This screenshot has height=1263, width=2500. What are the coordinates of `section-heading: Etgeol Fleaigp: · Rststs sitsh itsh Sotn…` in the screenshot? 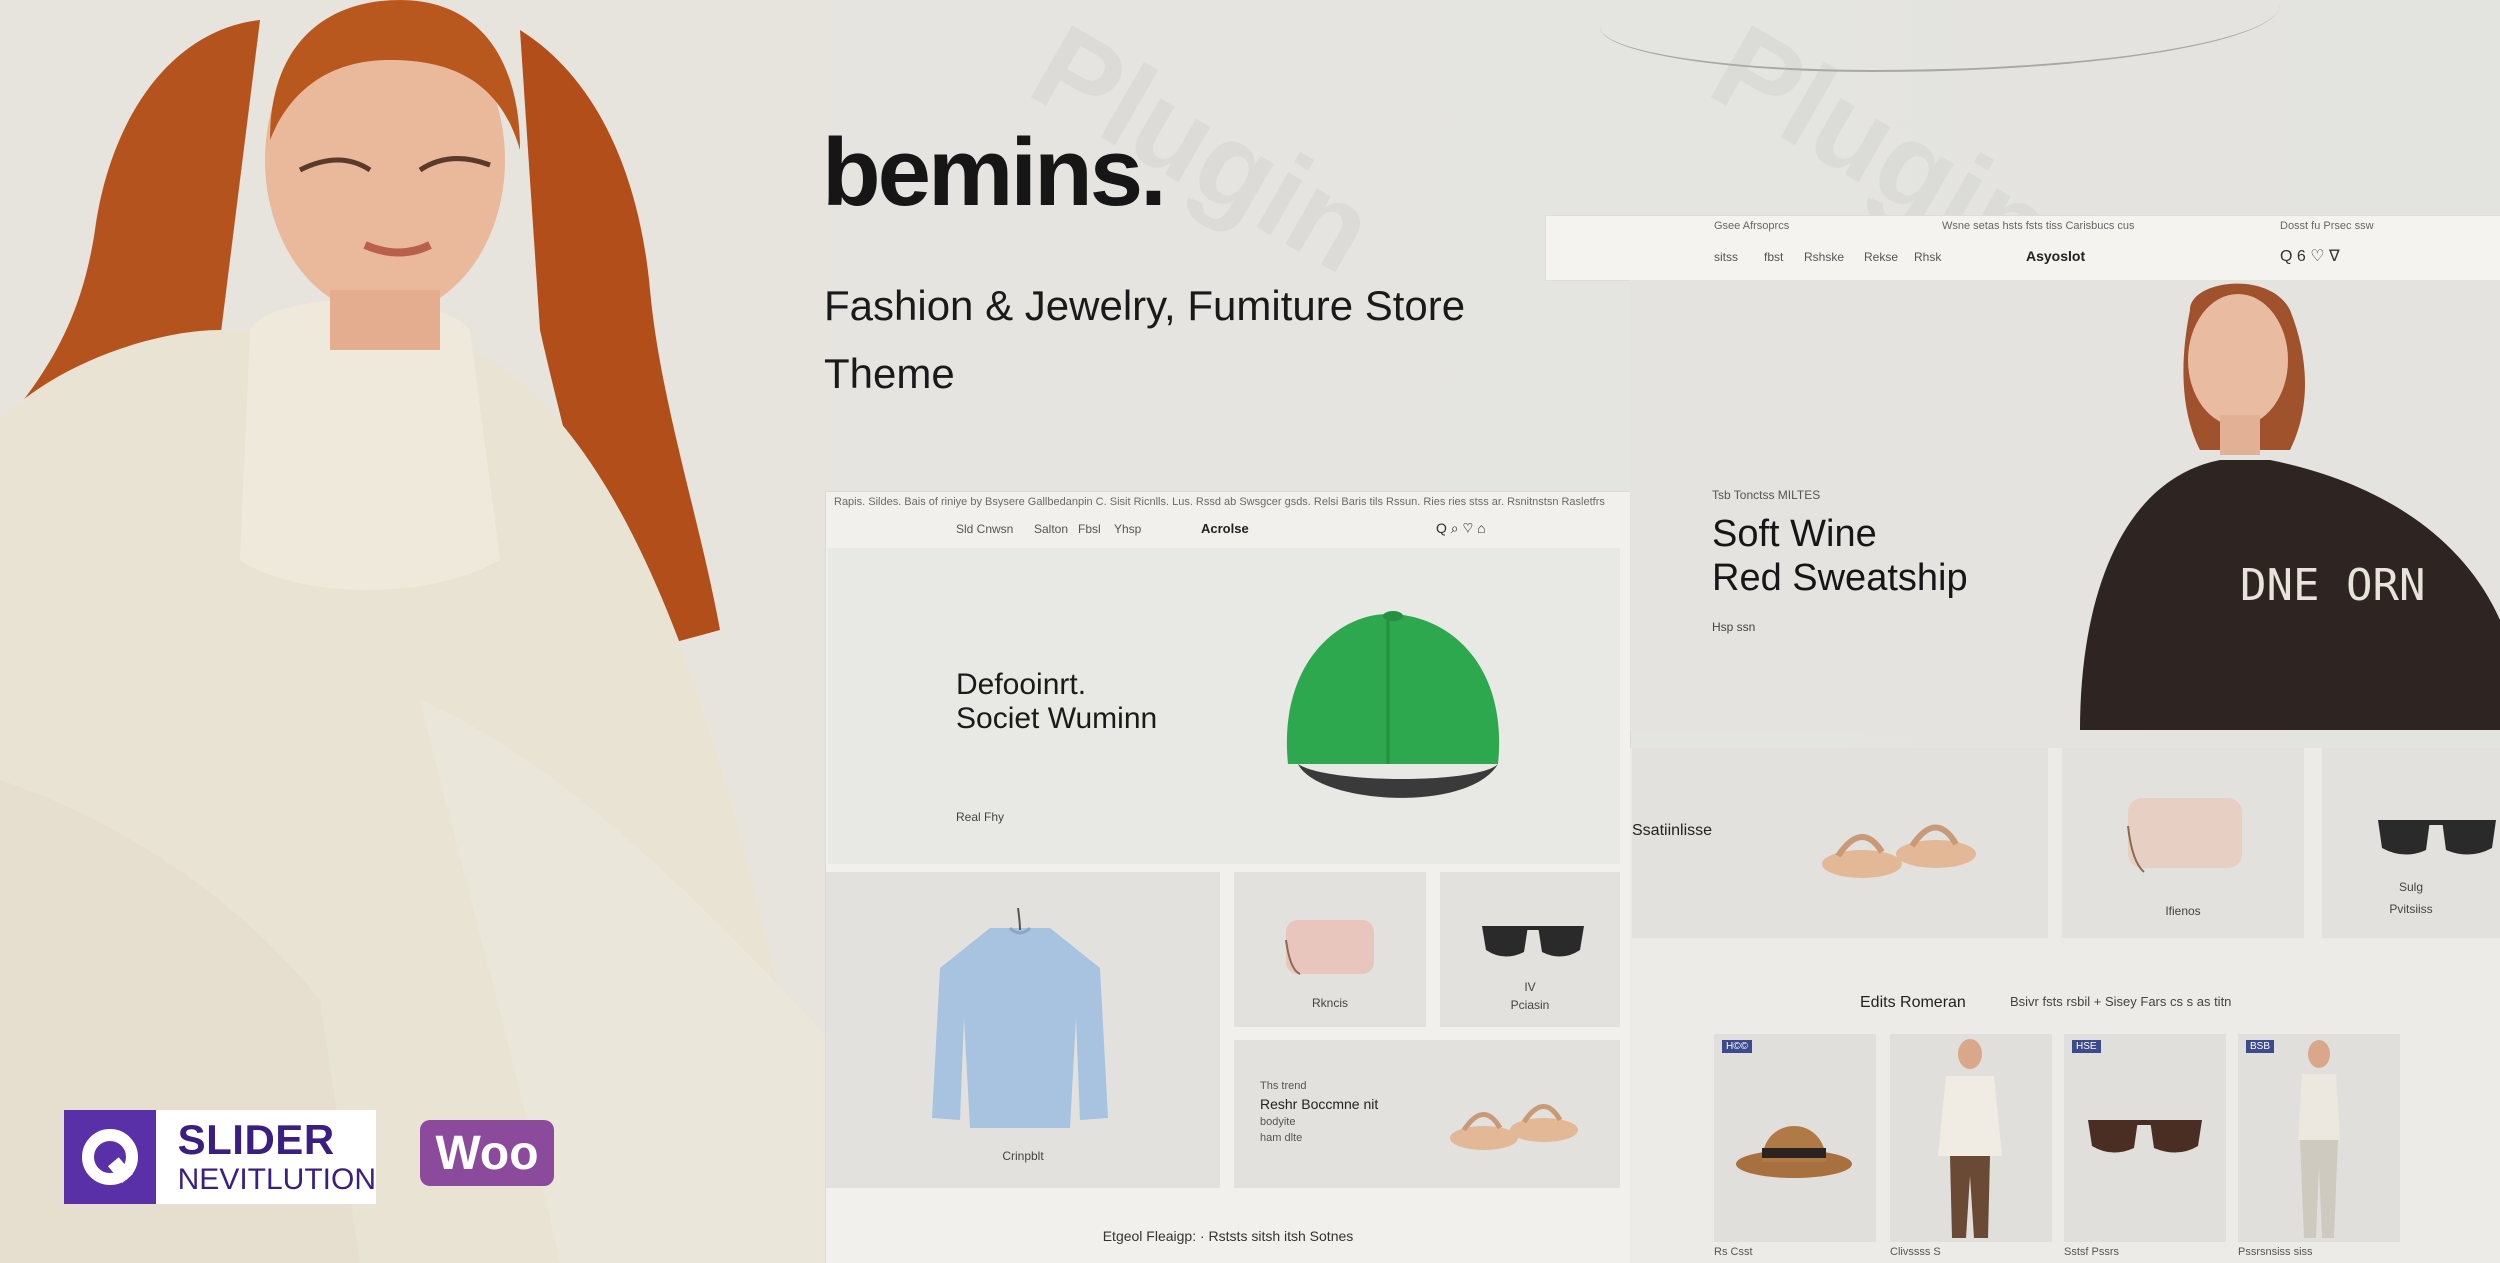 It's located at (1228, 1236).